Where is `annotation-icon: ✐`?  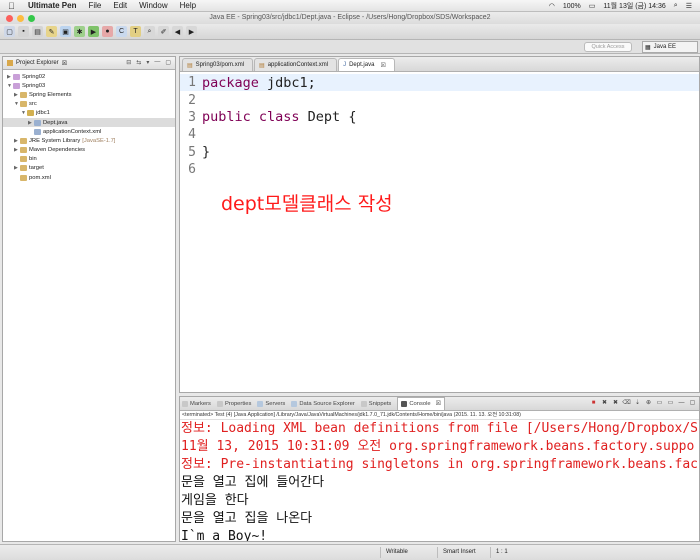
annotation-icon: ✐ is located at coordinates (163, 31).